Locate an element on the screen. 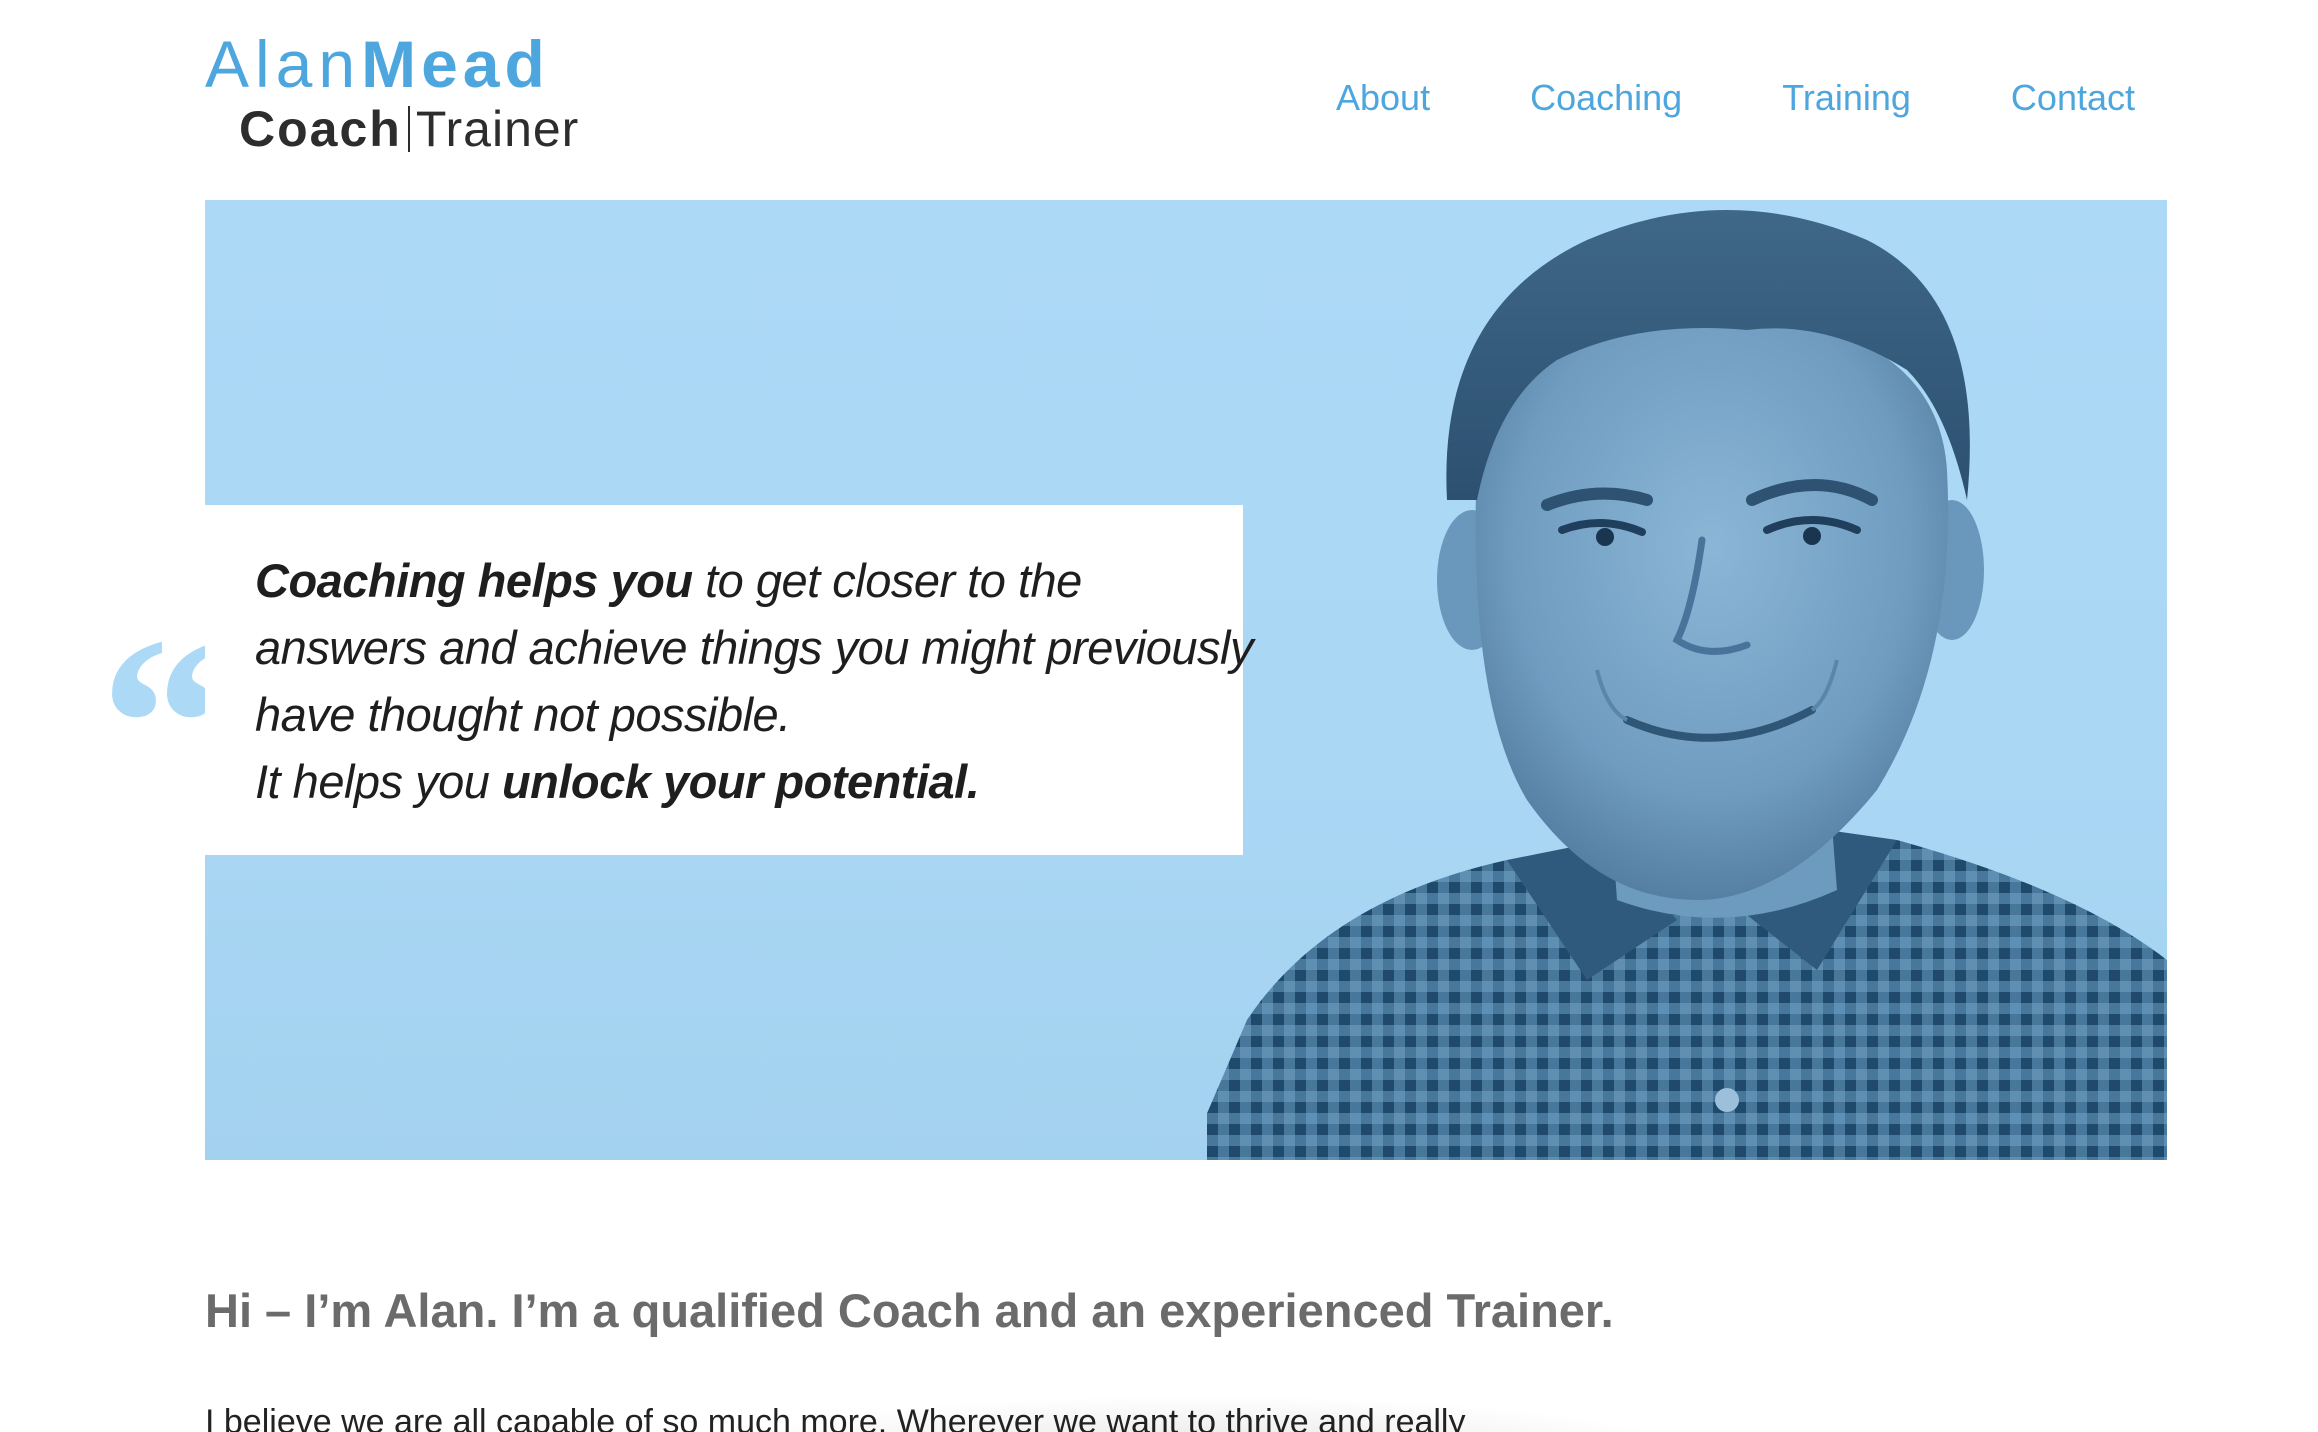 The width and height of the screenshot is (2318, 1432). nav-coaching: Coaching is located at coordinates (1606, 98).